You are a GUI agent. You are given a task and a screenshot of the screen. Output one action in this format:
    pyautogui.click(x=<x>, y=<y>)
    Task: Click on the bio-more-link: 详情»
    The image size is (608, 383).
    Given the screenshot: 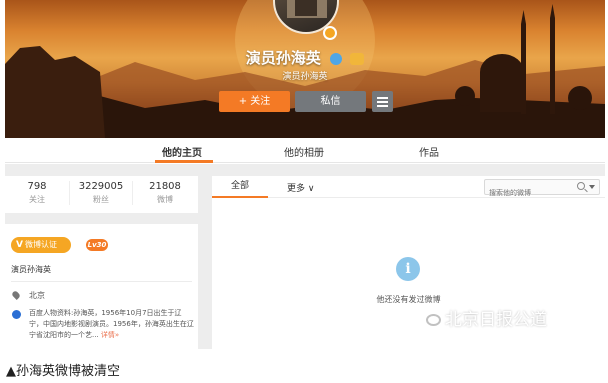 What is the action you would take?
    pyautogui.click(x=110, y=335)
    